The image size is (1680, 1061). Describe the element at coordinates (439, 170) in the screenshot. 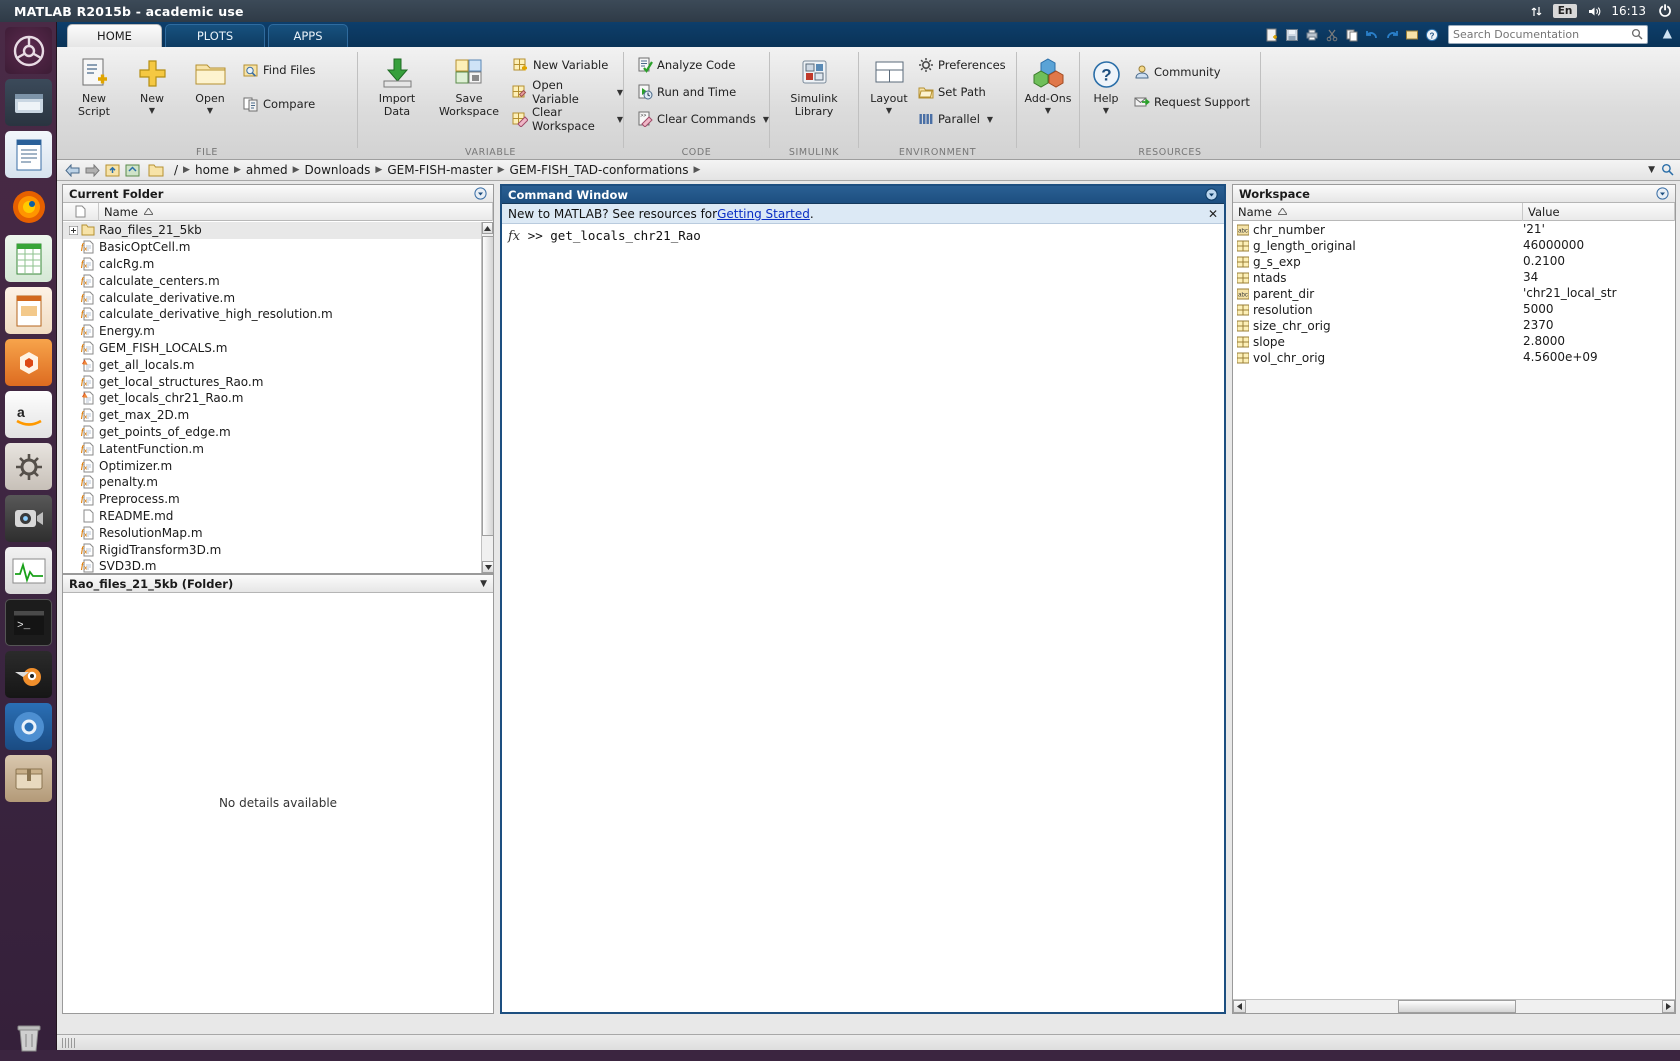

I see `breadcrumb-segment-gem-fish-master: GEM-FISH-master` at that location.